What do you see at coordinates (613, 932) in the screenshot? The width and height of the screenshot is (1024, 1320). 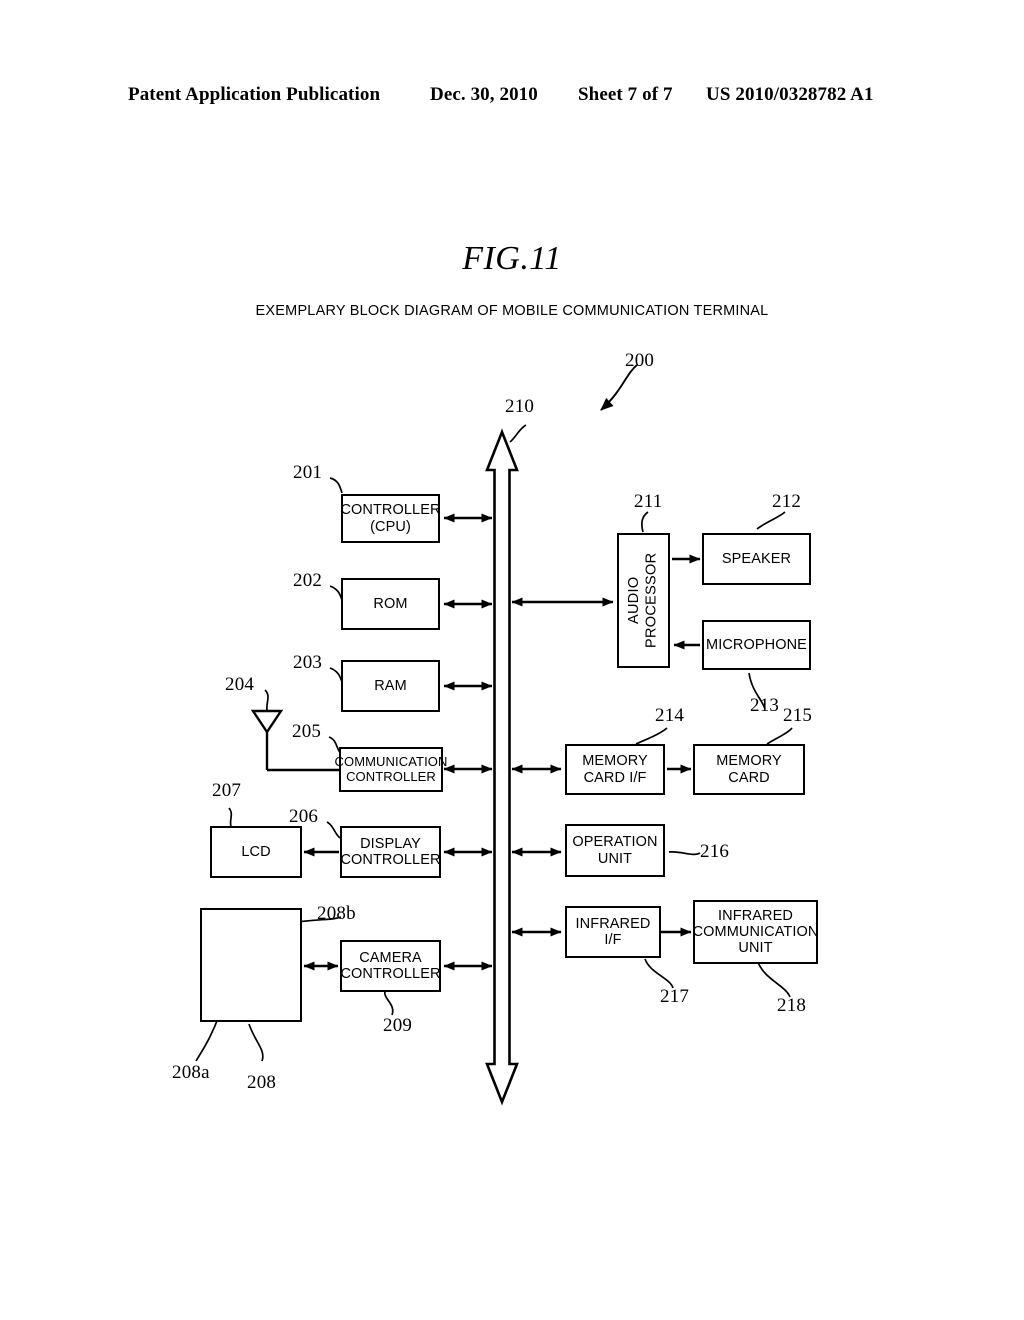 I see `block-infrared-if: INFRARED I/F` at bounding box center [613, 932].